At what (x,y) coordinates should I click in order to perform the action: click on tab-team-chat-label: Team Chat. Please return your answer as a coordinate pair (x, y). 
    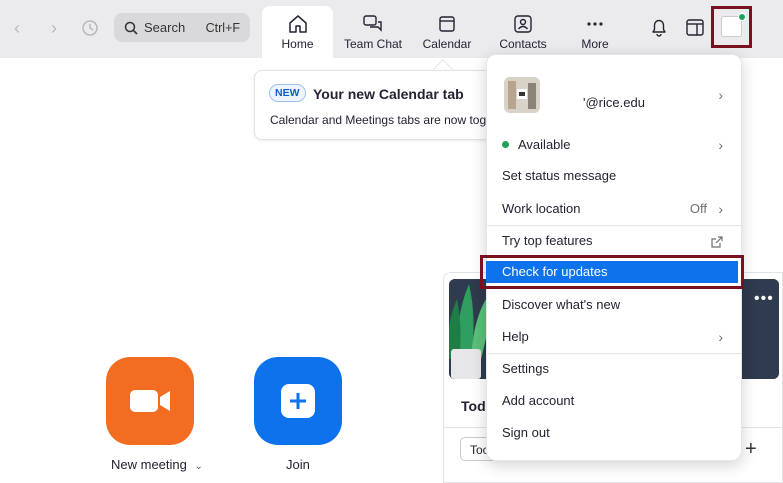
    Looking at the image, I should click on (373, 44).